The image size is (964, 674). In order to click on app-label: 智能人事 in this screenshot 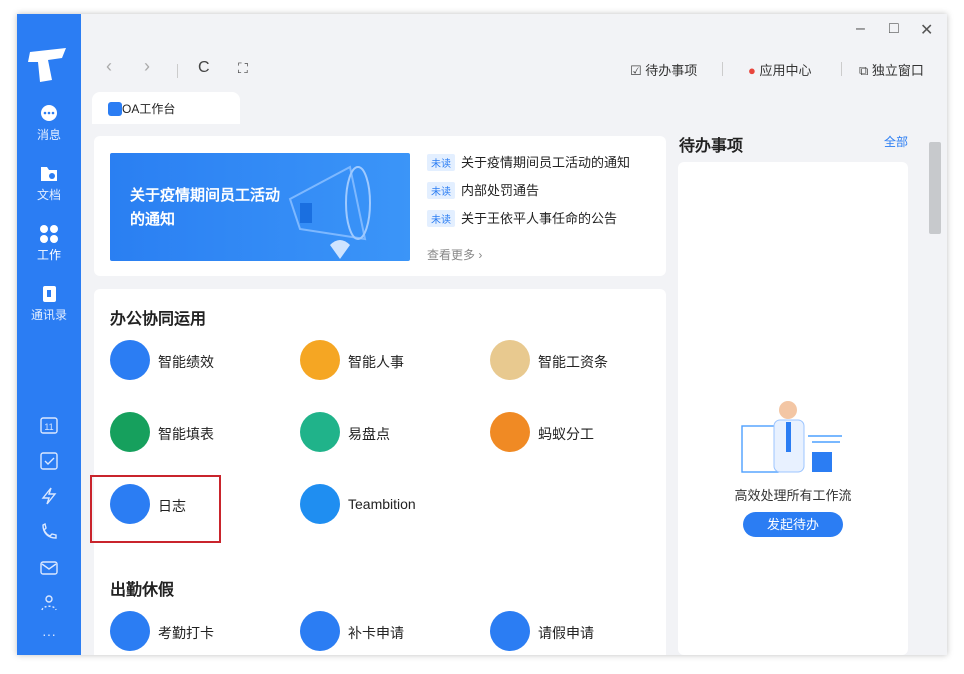, I will do `click(376, 362)`.